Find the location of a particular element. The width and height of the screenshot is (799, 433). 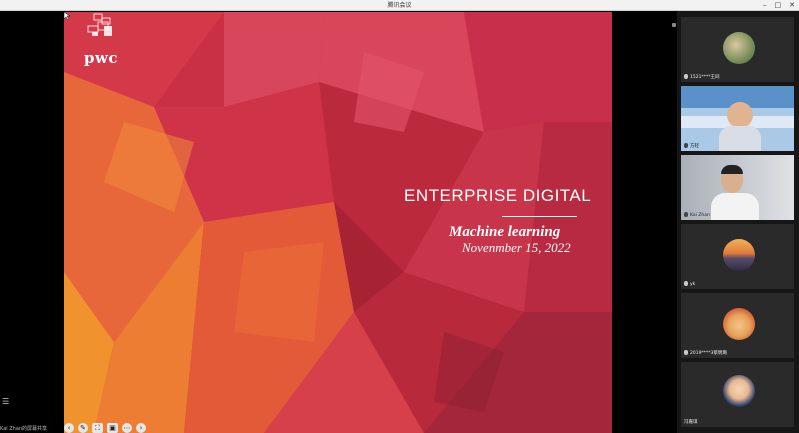

participant-name: 冯嘉琪 is located at coordinates (691, 422).